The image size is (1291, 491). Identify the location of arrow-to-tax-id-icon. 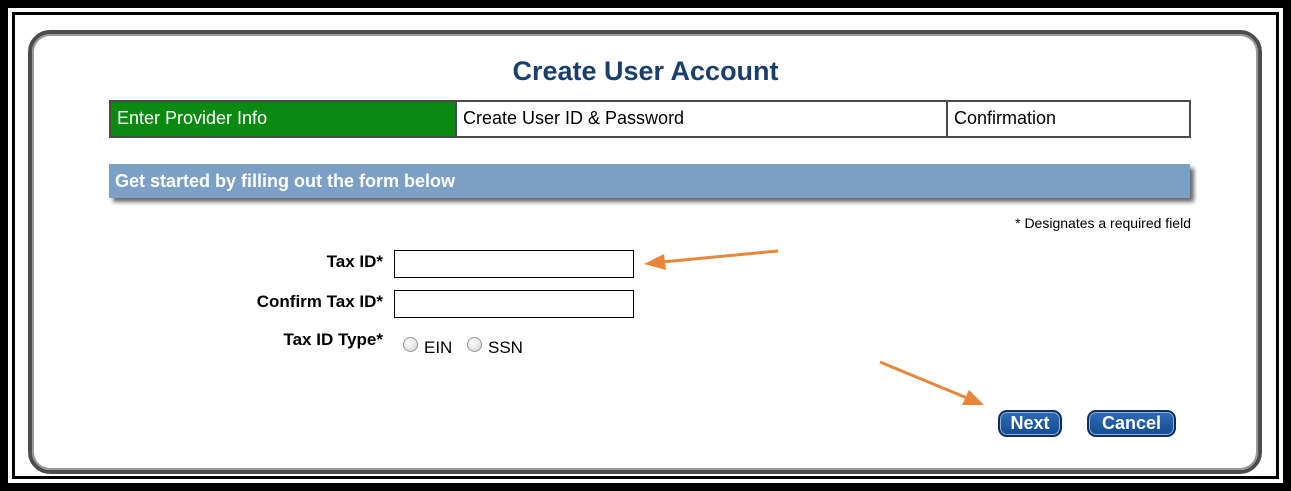
(711, 259).